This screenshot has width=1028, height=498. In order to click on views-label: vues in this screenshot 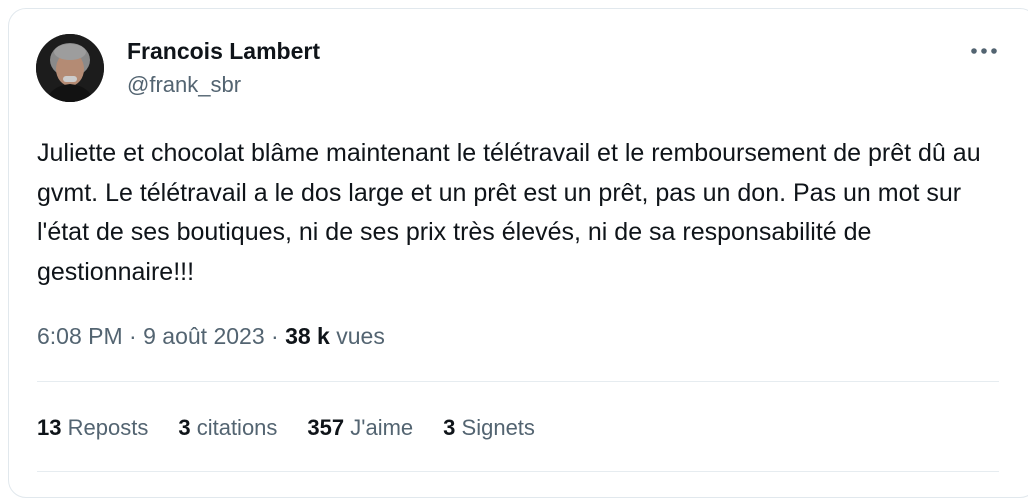, I will do `click(360, 336)`.